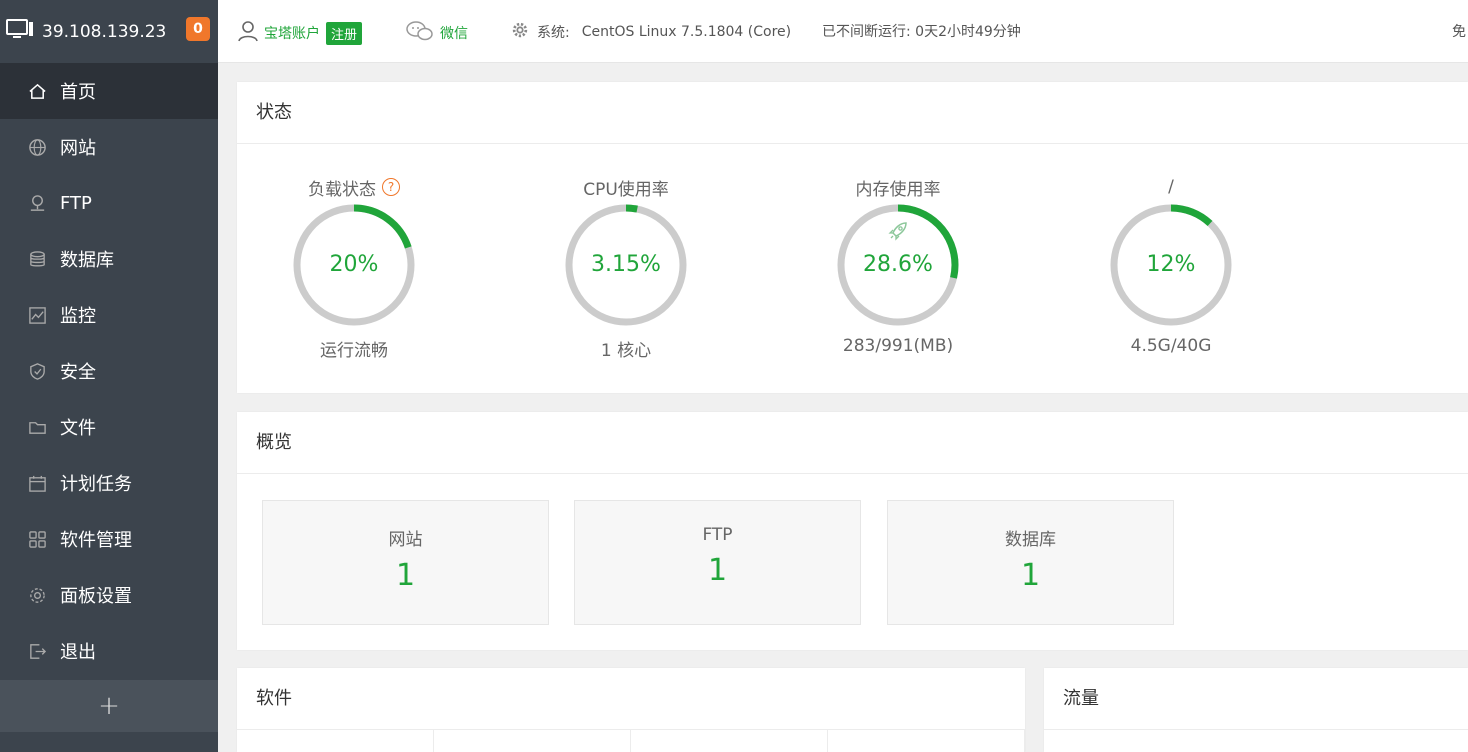 The width and height of the screenshot is (1468, 752). What do you see at coordinates (37, 651) in the screenshot?
I see `logout-icon` at bounding box center [37, 651].